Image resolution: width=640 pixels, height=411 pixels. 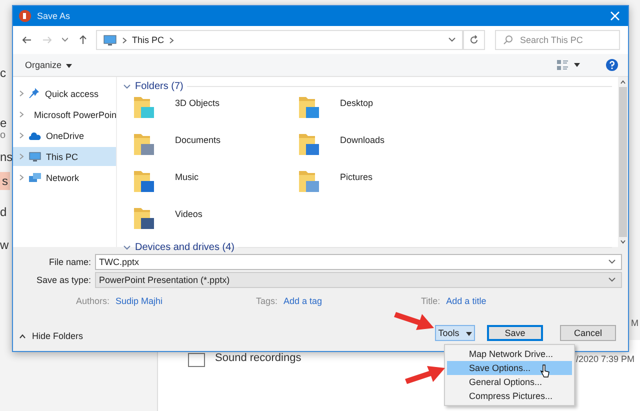 I want to click on search-field: Search This PC, so click(x=557, y=40).